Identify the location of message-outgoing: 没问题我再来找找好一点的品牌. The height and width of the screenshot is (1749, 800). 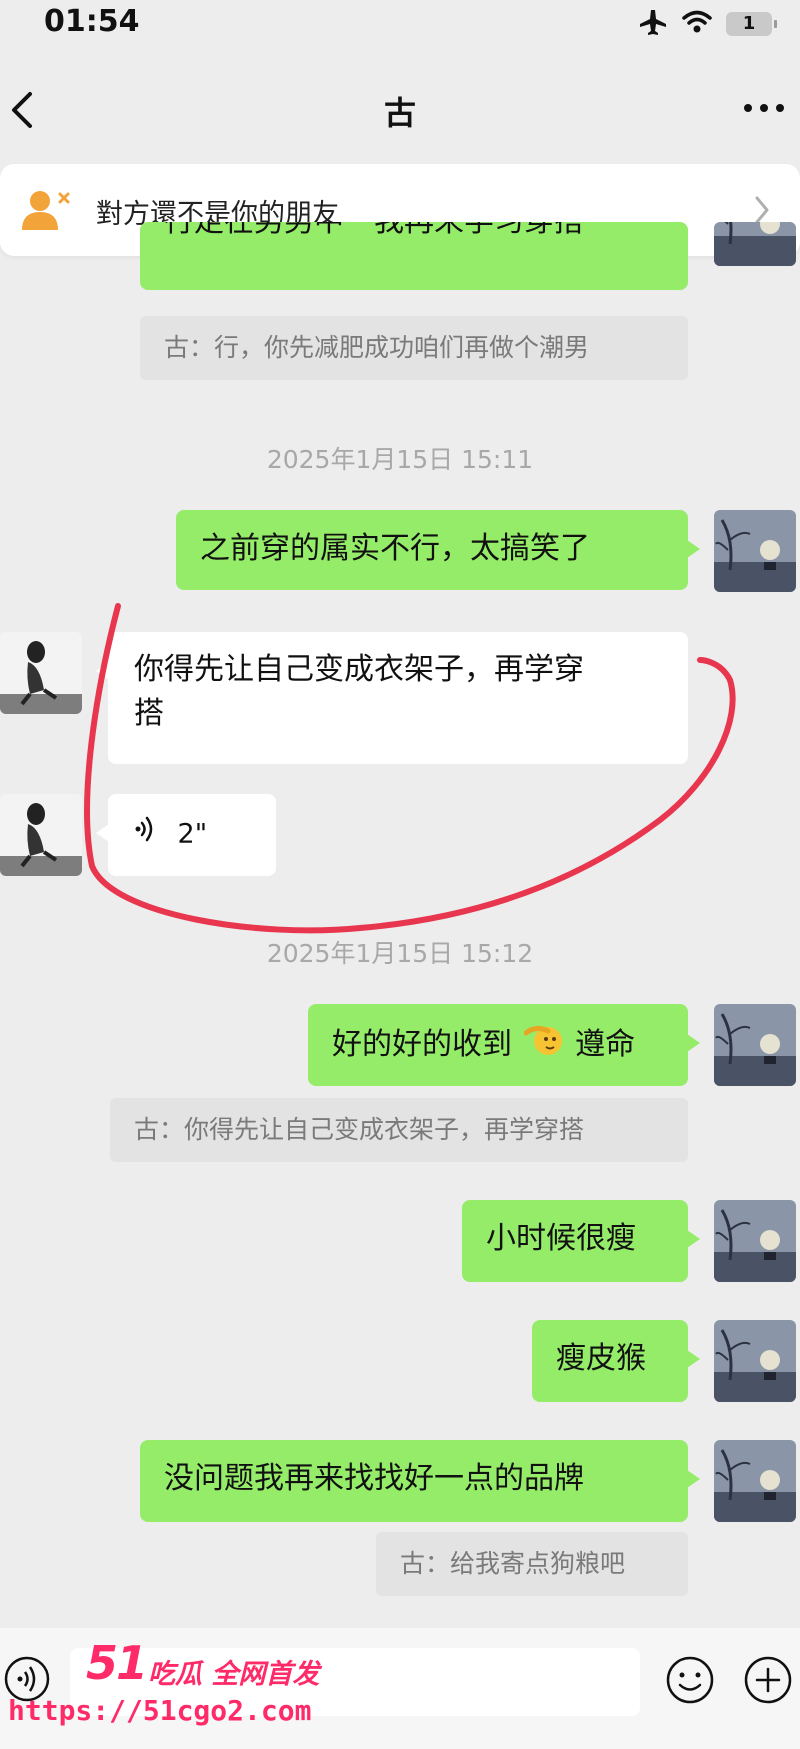
(420, 1481).